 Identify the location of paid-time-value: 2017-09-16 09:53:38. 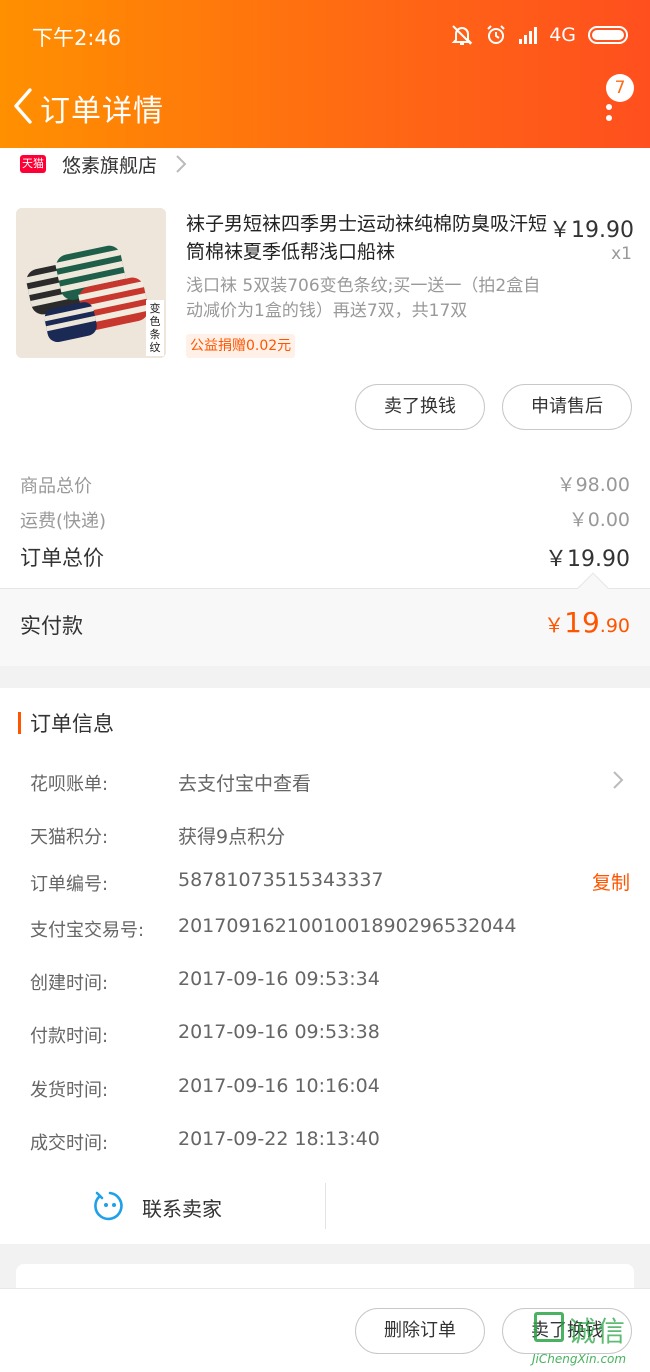
(279, 1032).